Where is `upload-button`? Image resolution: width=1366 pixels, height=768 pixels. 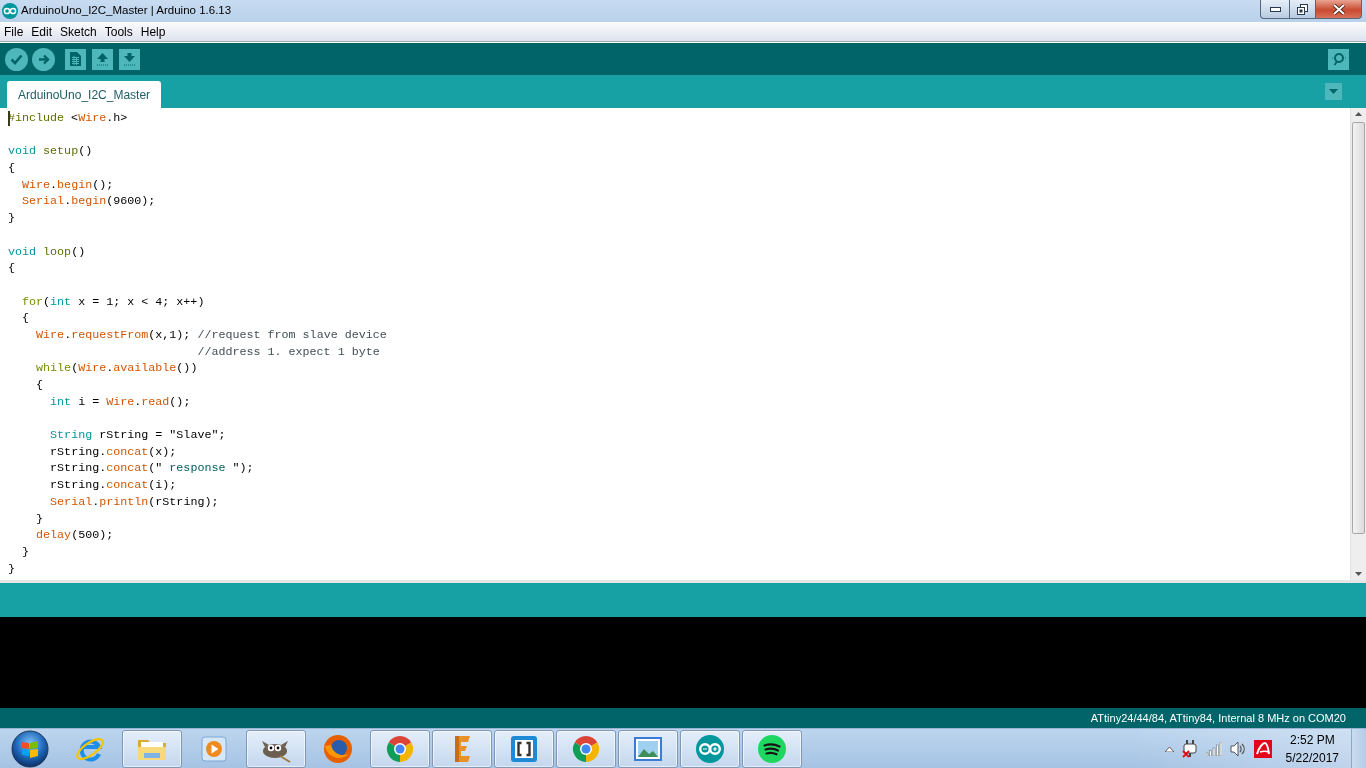 upload-button is located at coordinates (43, 59).